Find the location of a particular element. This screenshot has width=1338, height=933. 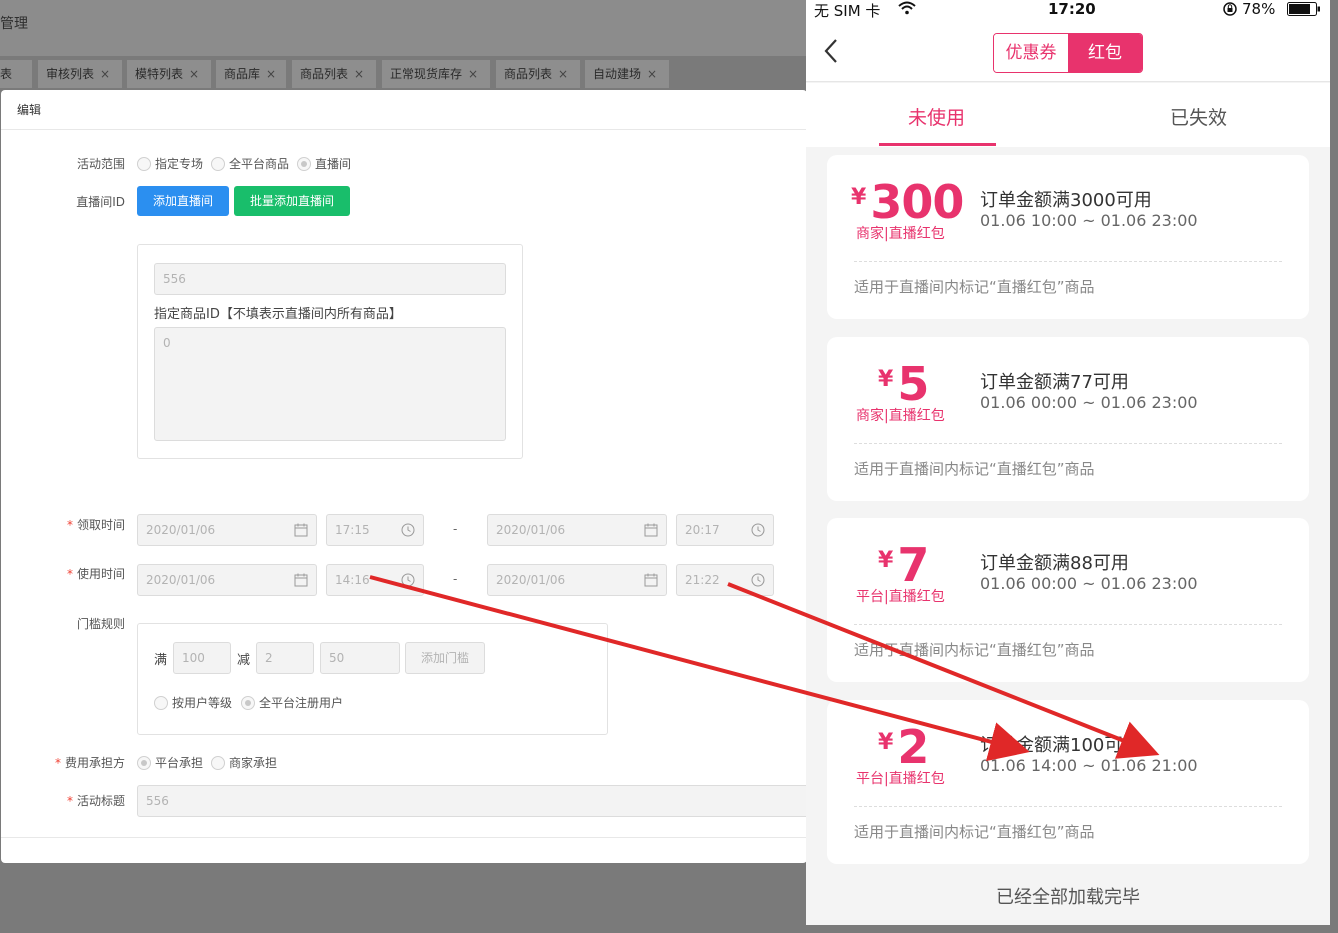

admin-tab: 自动建场 × is located at coordinates (627, 74).